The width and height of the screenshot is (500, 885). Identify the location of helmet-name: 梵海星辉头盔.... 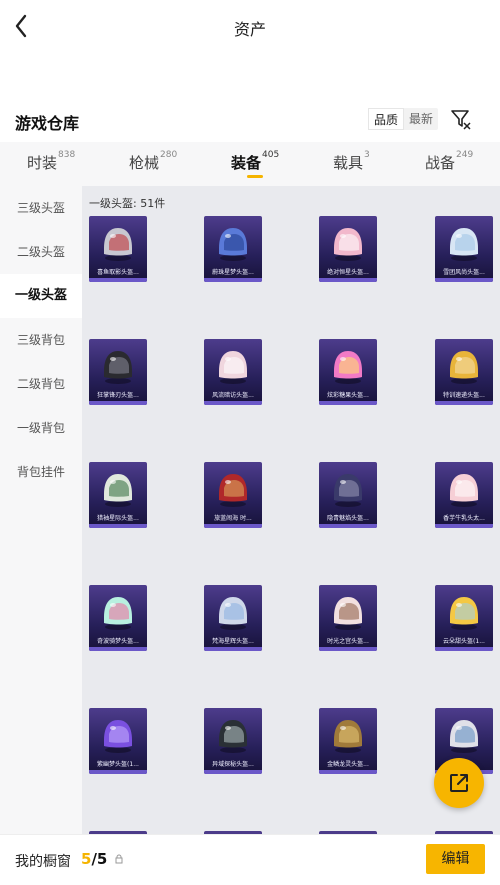
(233, 641).